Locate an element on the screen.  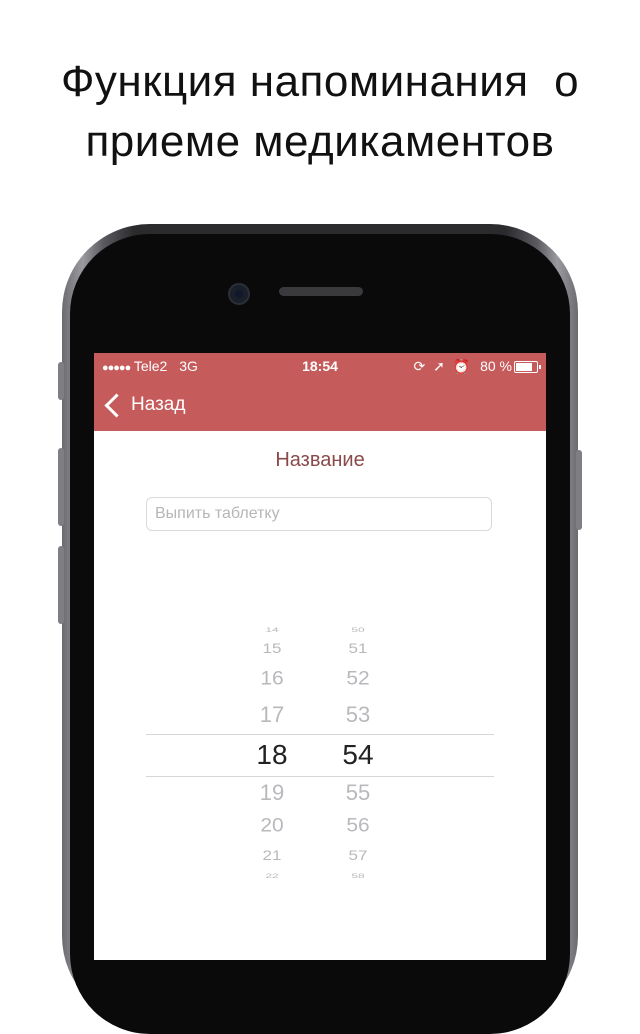
picker-selection-top-line is located at coordinates (320, 734).